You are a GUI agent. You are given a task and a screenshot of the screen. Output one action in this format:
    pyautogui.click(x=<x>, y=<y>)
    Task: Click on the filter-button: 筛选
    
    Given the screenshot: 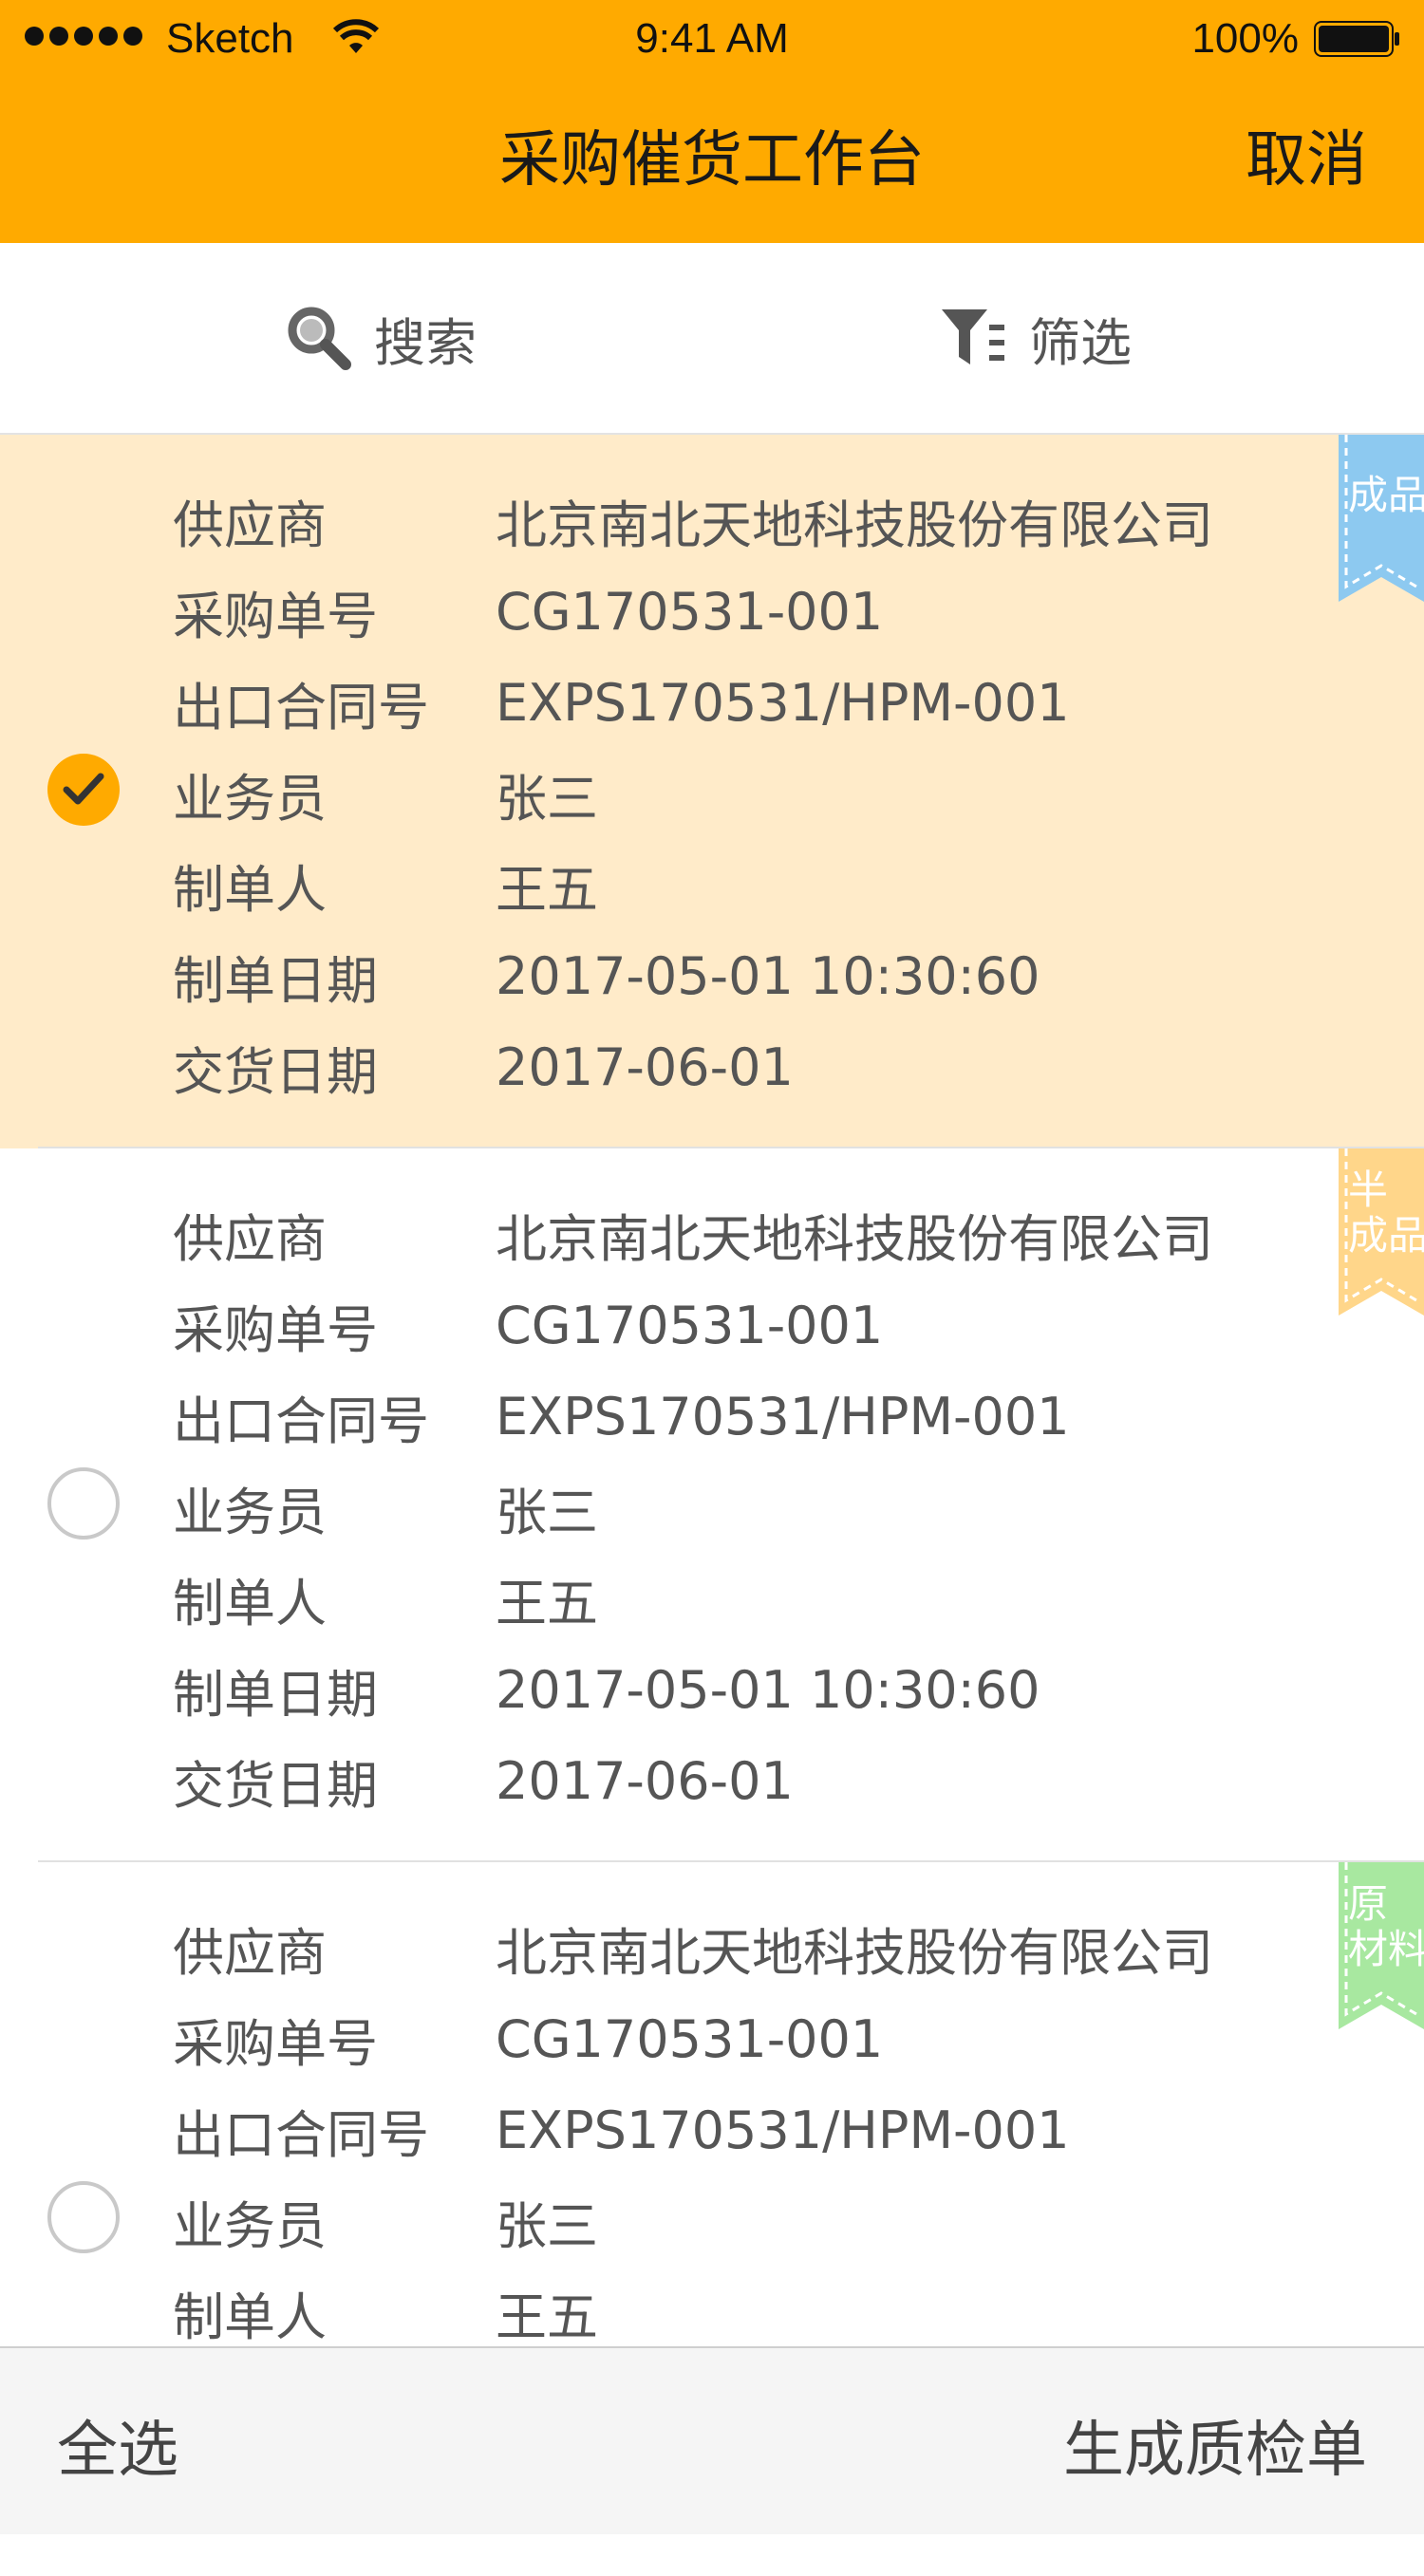 What is the action you would take?
    pyautogui.click(x=1036, y=338)
    